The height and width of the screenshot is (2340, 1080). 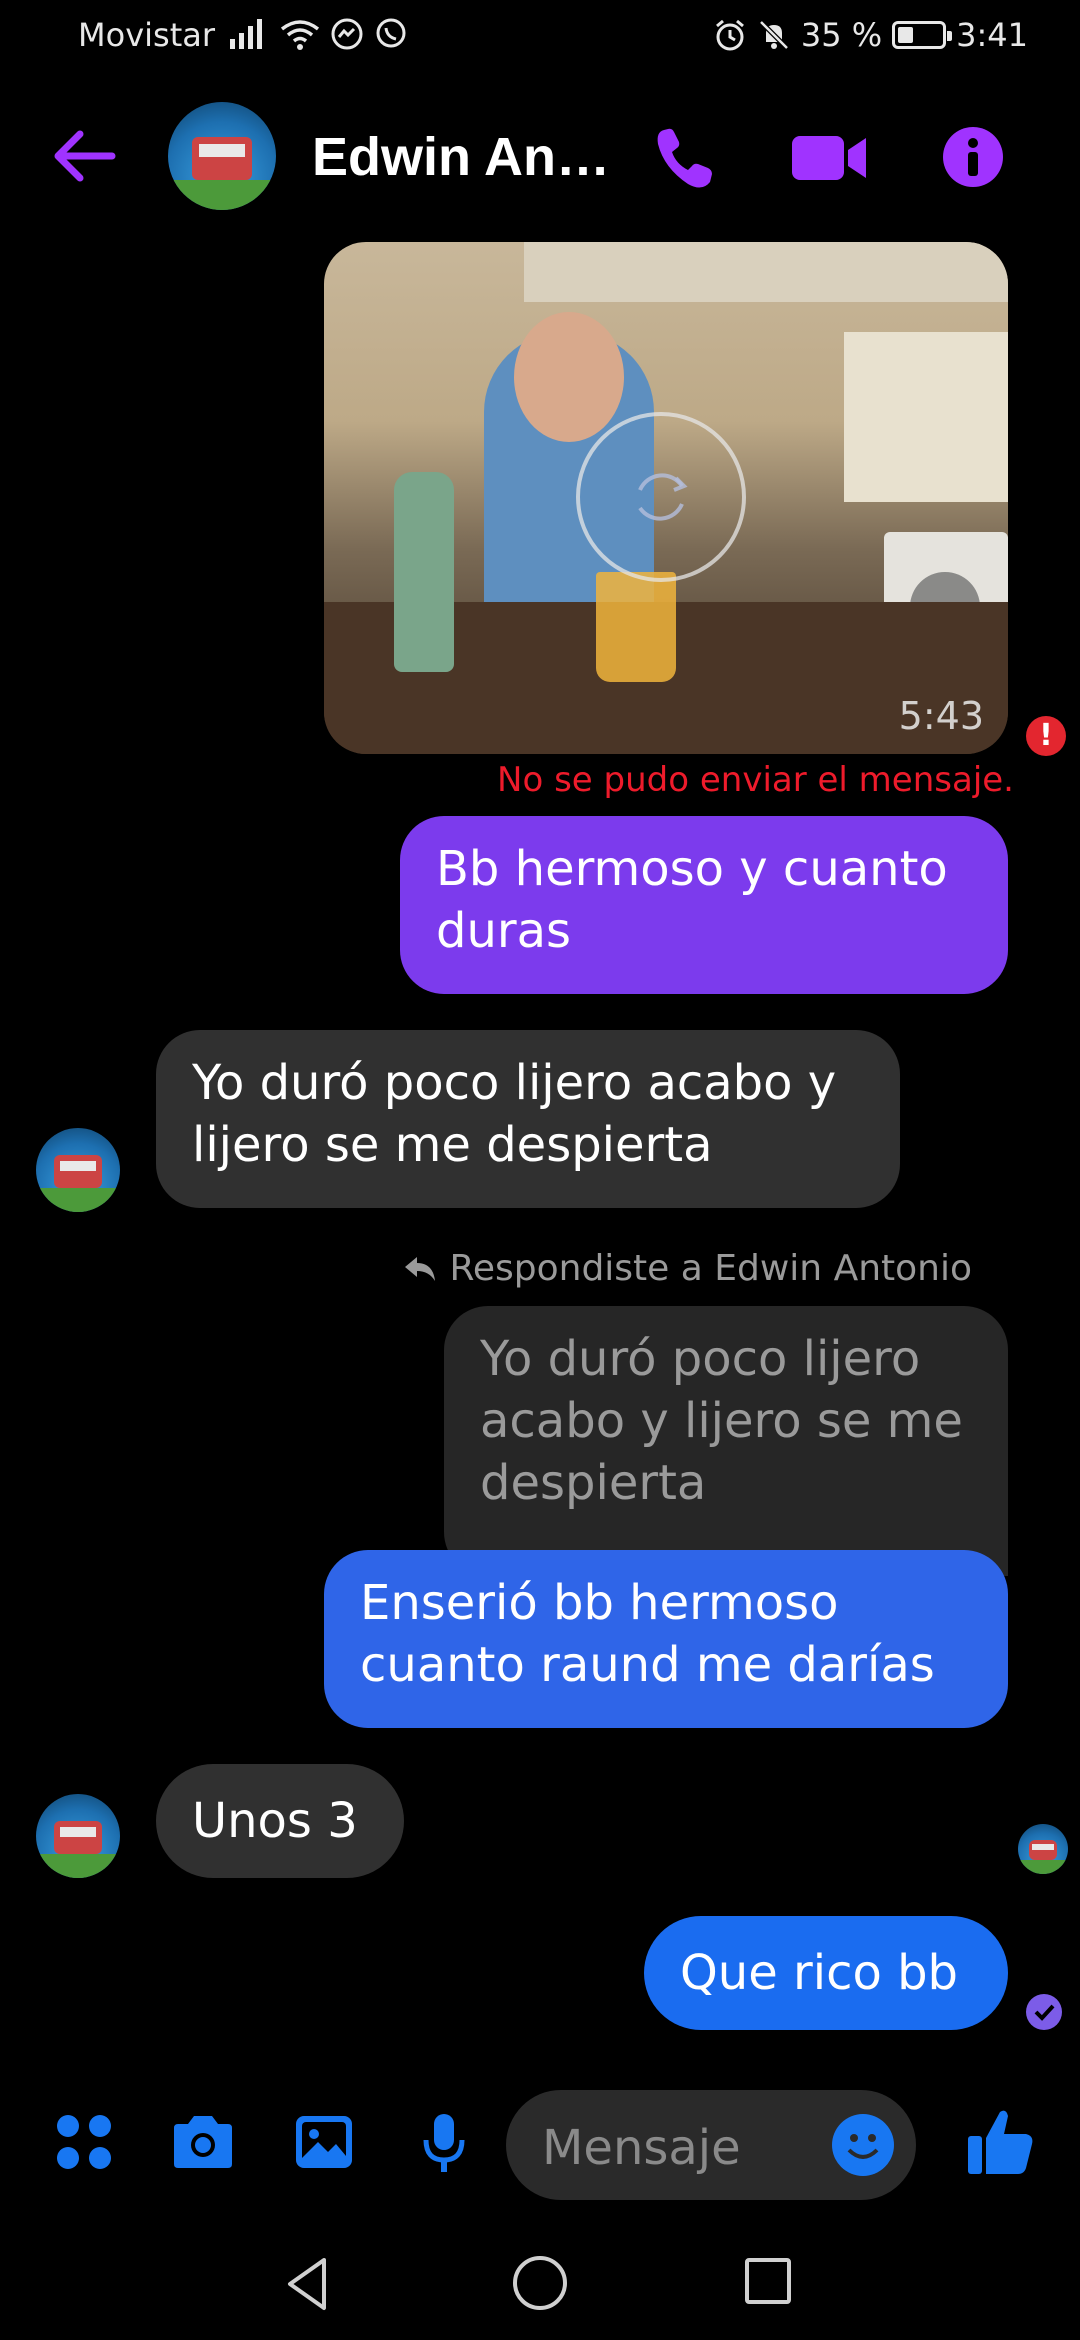 I want to click on camera-button, so click(x=203, y=2142).